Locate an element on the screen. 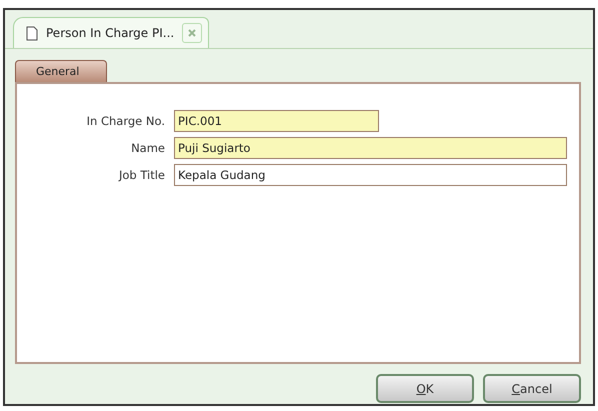 This screenshot has width=598, height=411. field-label: In Charge No. is located at coordinates (125, 121).